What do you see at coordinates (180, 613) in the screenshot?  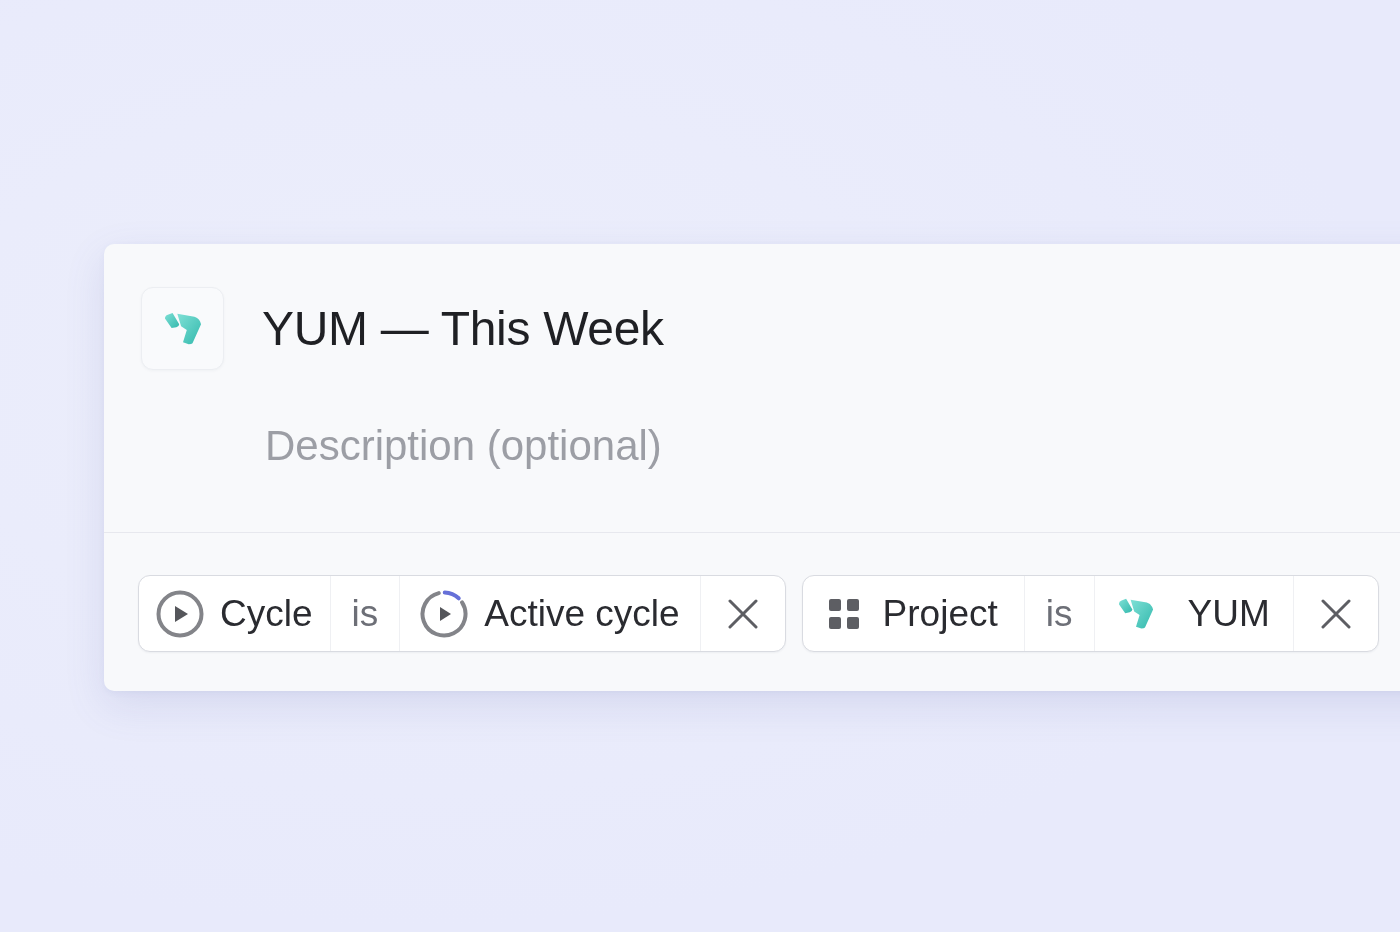 I see `play-circle-icon` at bounding box center [180, 613].